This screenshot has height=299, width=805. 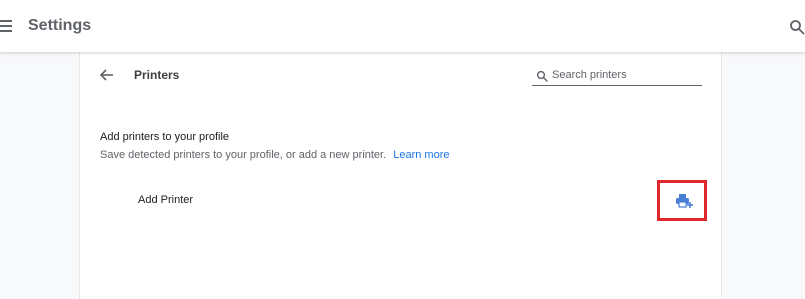 I want to click on add-printer-icon, so click(x=684, y=201).